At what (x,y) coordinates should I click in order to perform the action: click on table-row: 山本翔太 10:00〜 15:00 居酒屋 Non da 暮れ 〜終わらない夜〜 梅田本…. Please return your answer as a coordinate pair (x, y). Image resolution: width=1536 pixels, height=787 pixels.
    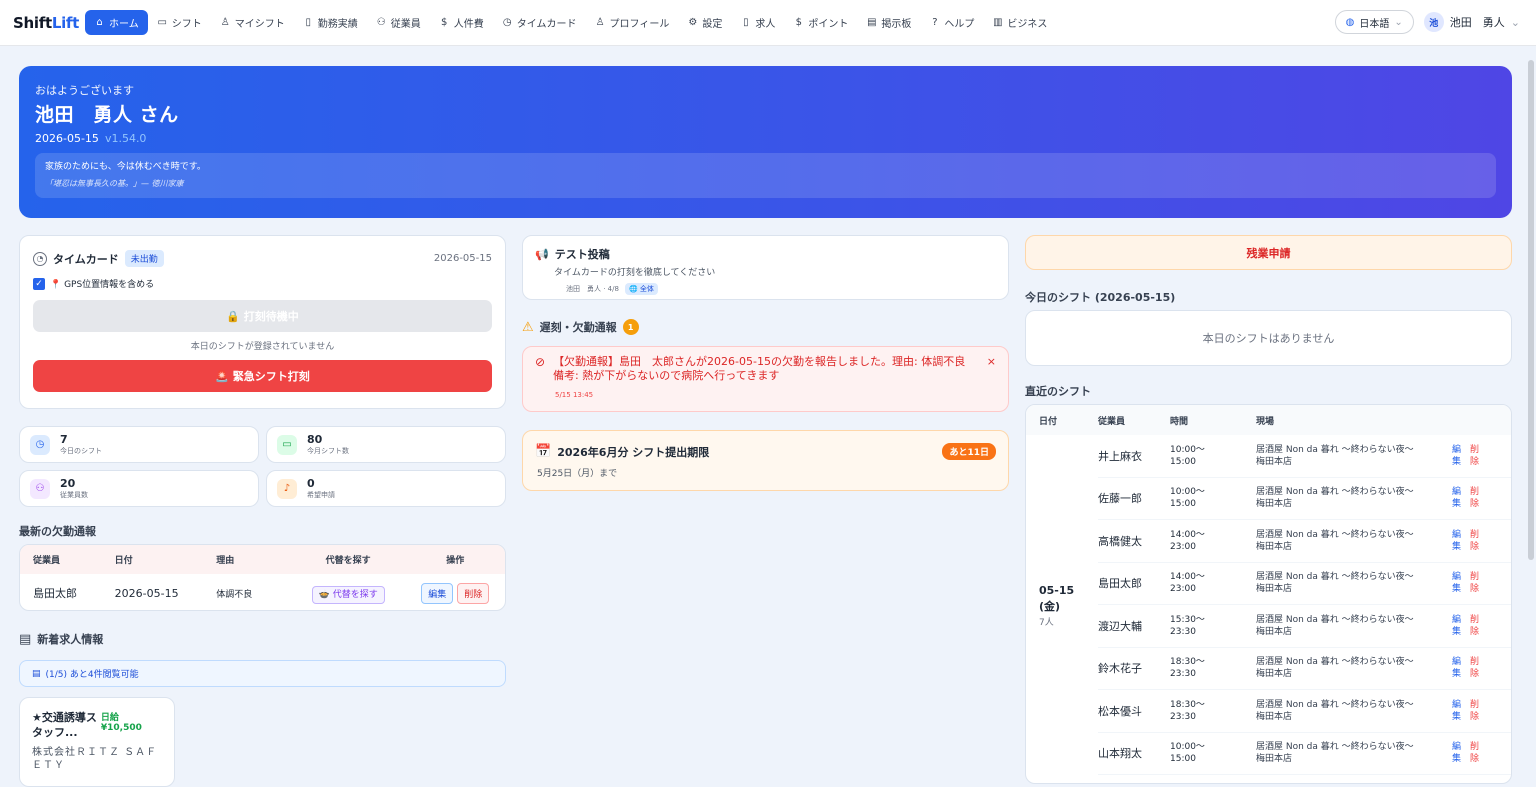
    Looking at the image, I should click on (1304, 754).